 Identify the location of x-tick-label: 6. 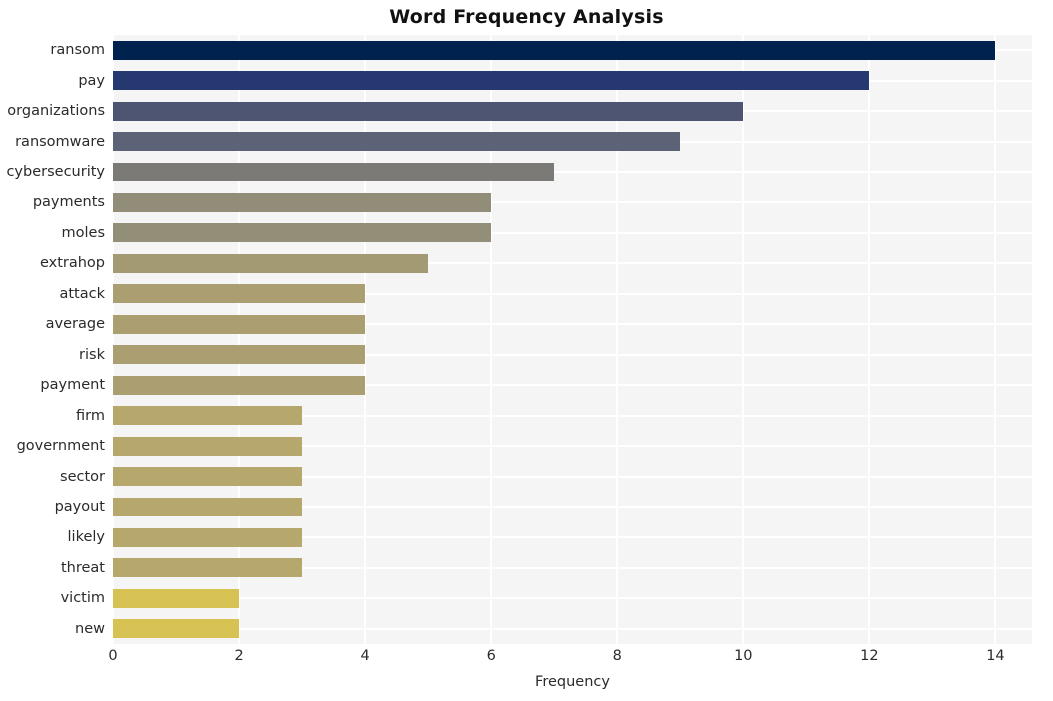
(491, 656).